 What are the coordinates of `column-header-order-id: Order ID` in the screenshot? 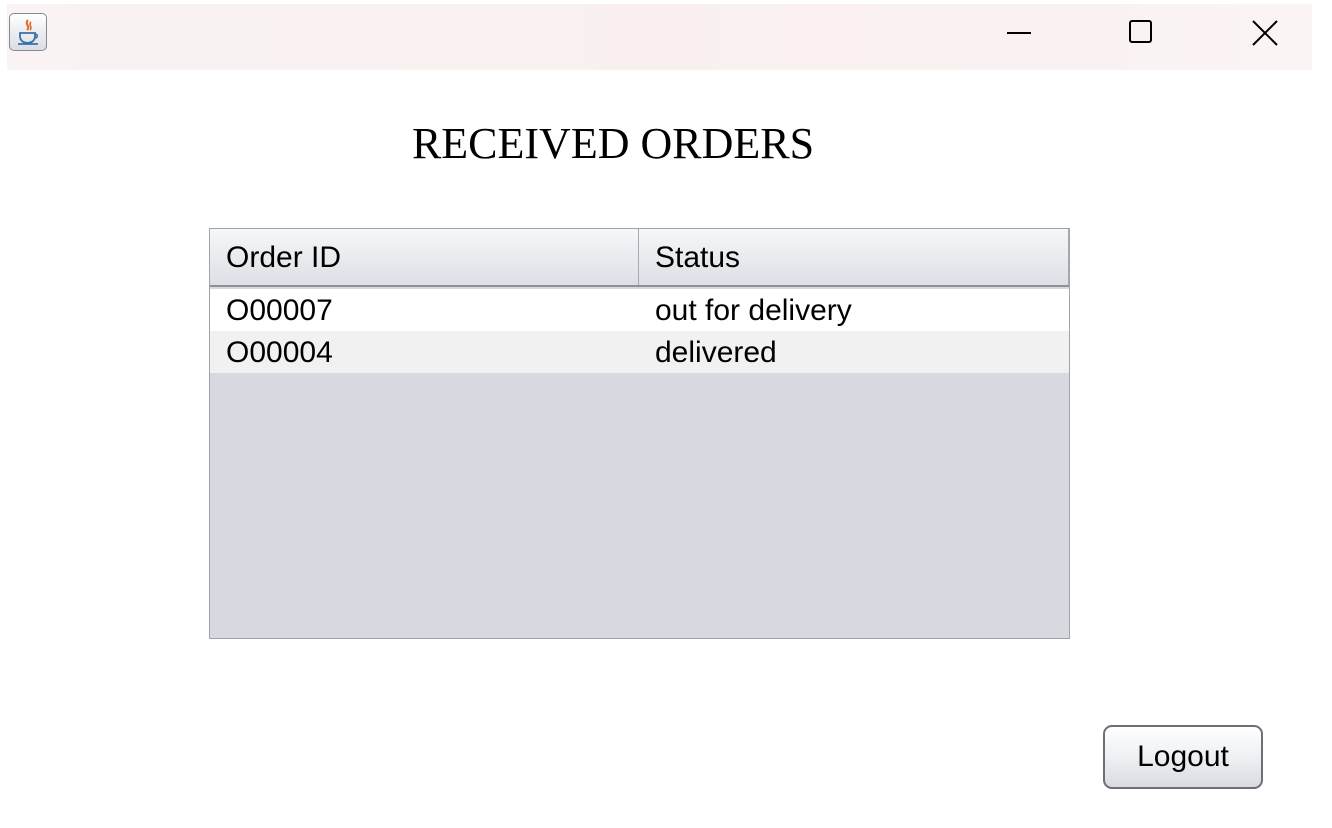 It's located at (424, 257).